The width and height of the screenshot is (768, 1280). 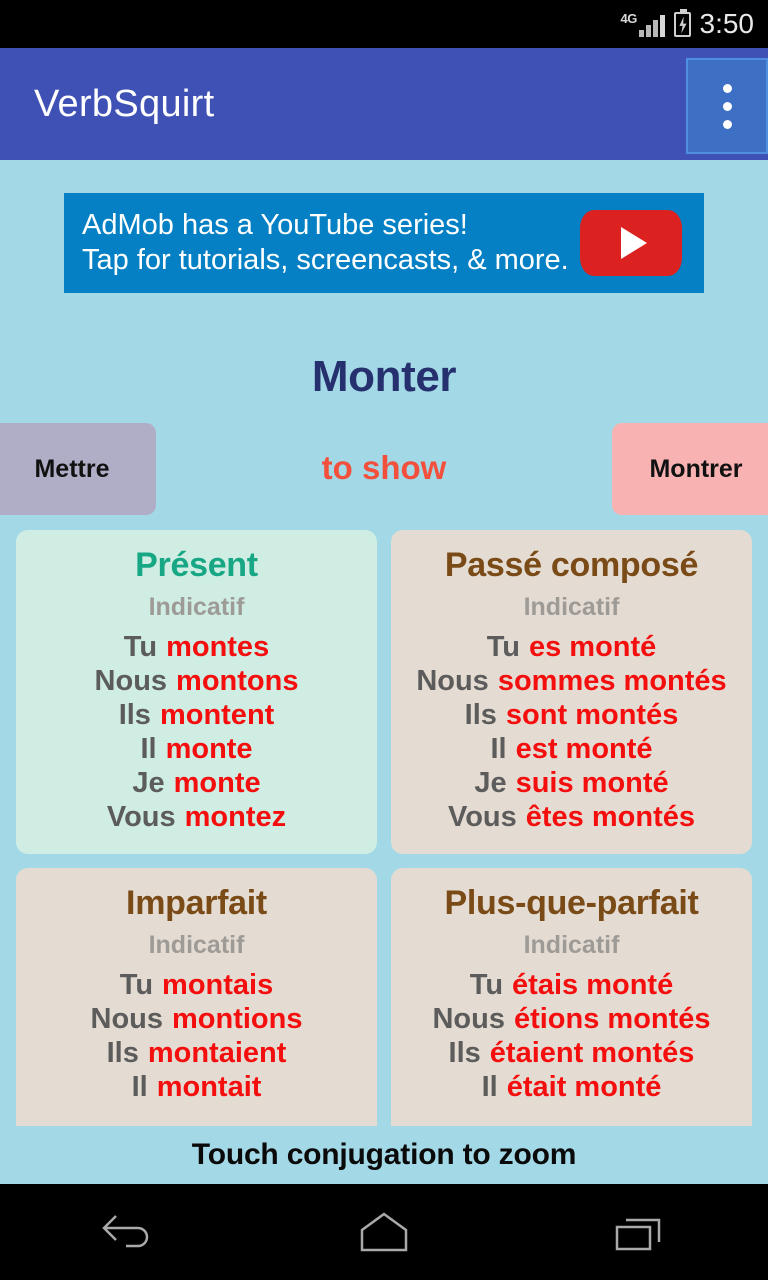 What do you see at coordinates (631, 243) in the screenshot?
I see `youtube-play-icon` at bounding box center [631, 243].